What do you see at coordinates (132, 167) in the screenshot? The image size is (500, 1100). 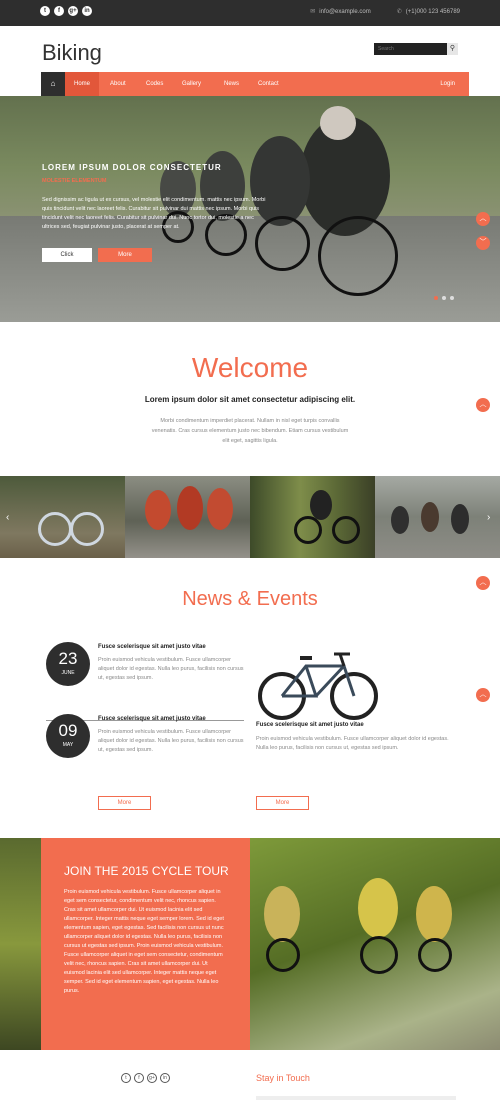 I see `hero-title: LOREM IPSUM DOLOR CONSECTETUR` at bounding box center [132, 167].